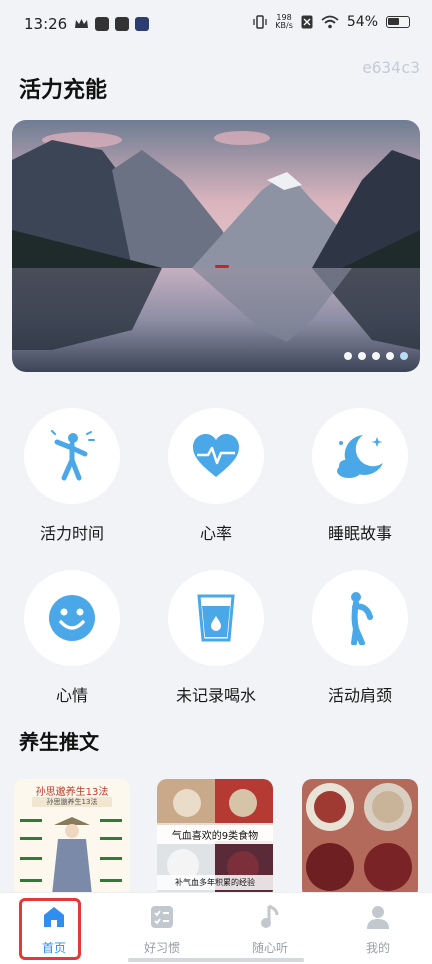  What do you see at coordinates (50, 929) in the screenshot?
I see `selection-highlight` at bounding box center [50, 929].